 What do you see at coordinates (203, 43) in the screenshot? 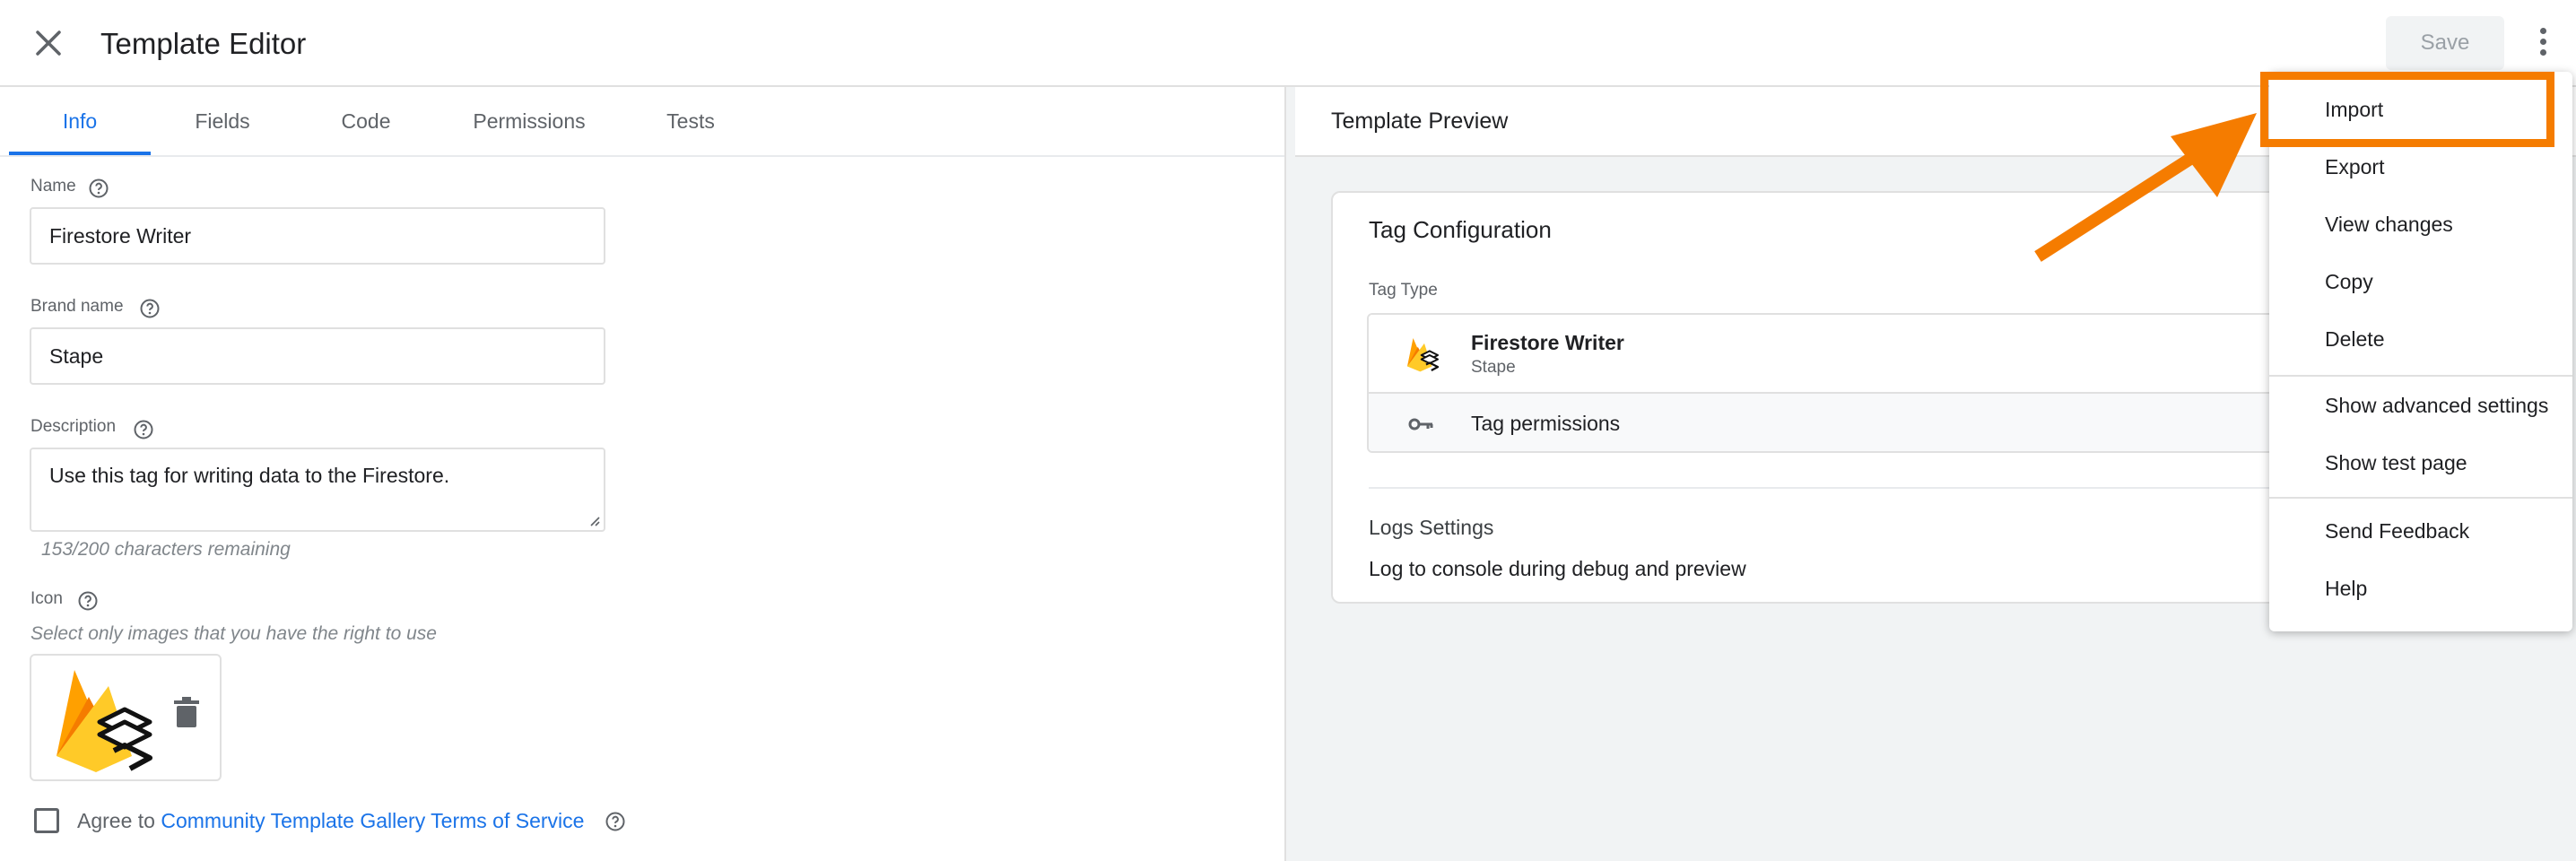
I see `page-title: Template Editor` at bounding box center [203, 43].